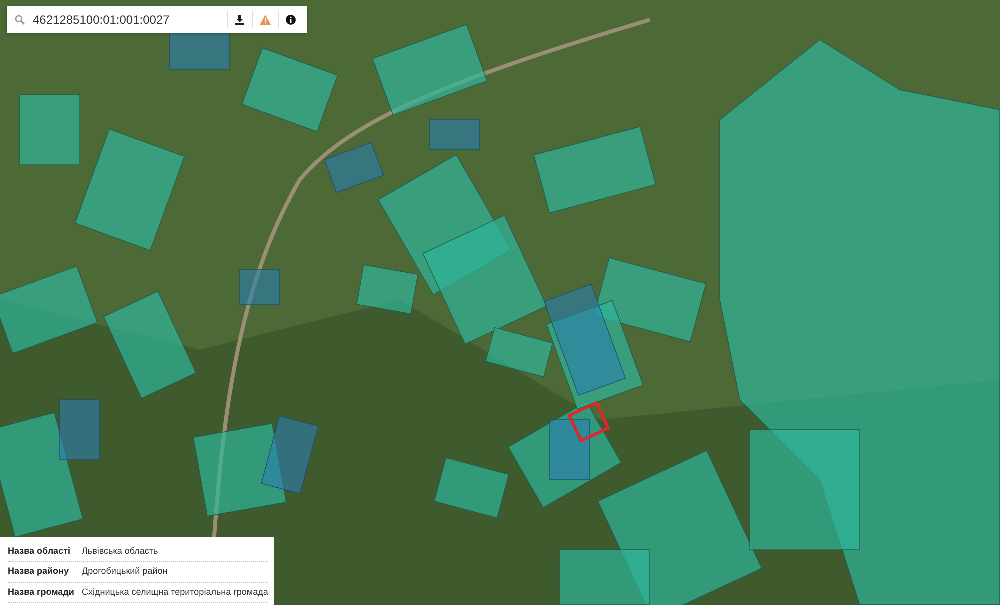 The height and width of the screenshot is (605, 1000). Describe the element at coordinates (20, 19) in the screenshot. I see `search-icon` at that location.